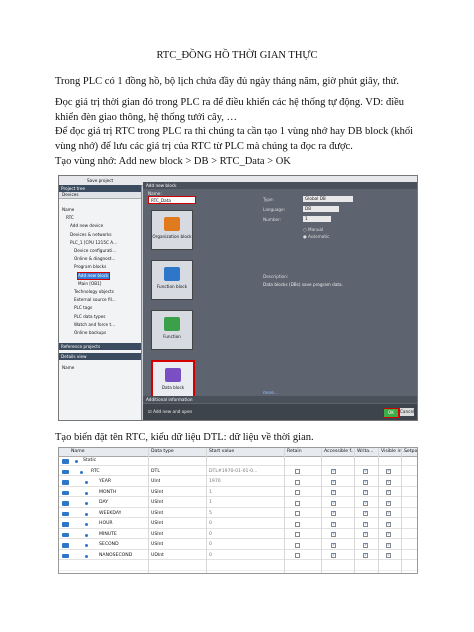 The height and width of the screenshot is (632, 474). Describe the element at coordinates (105, 482) in the screenshot. I see `tag-name: YEAR` at that location.